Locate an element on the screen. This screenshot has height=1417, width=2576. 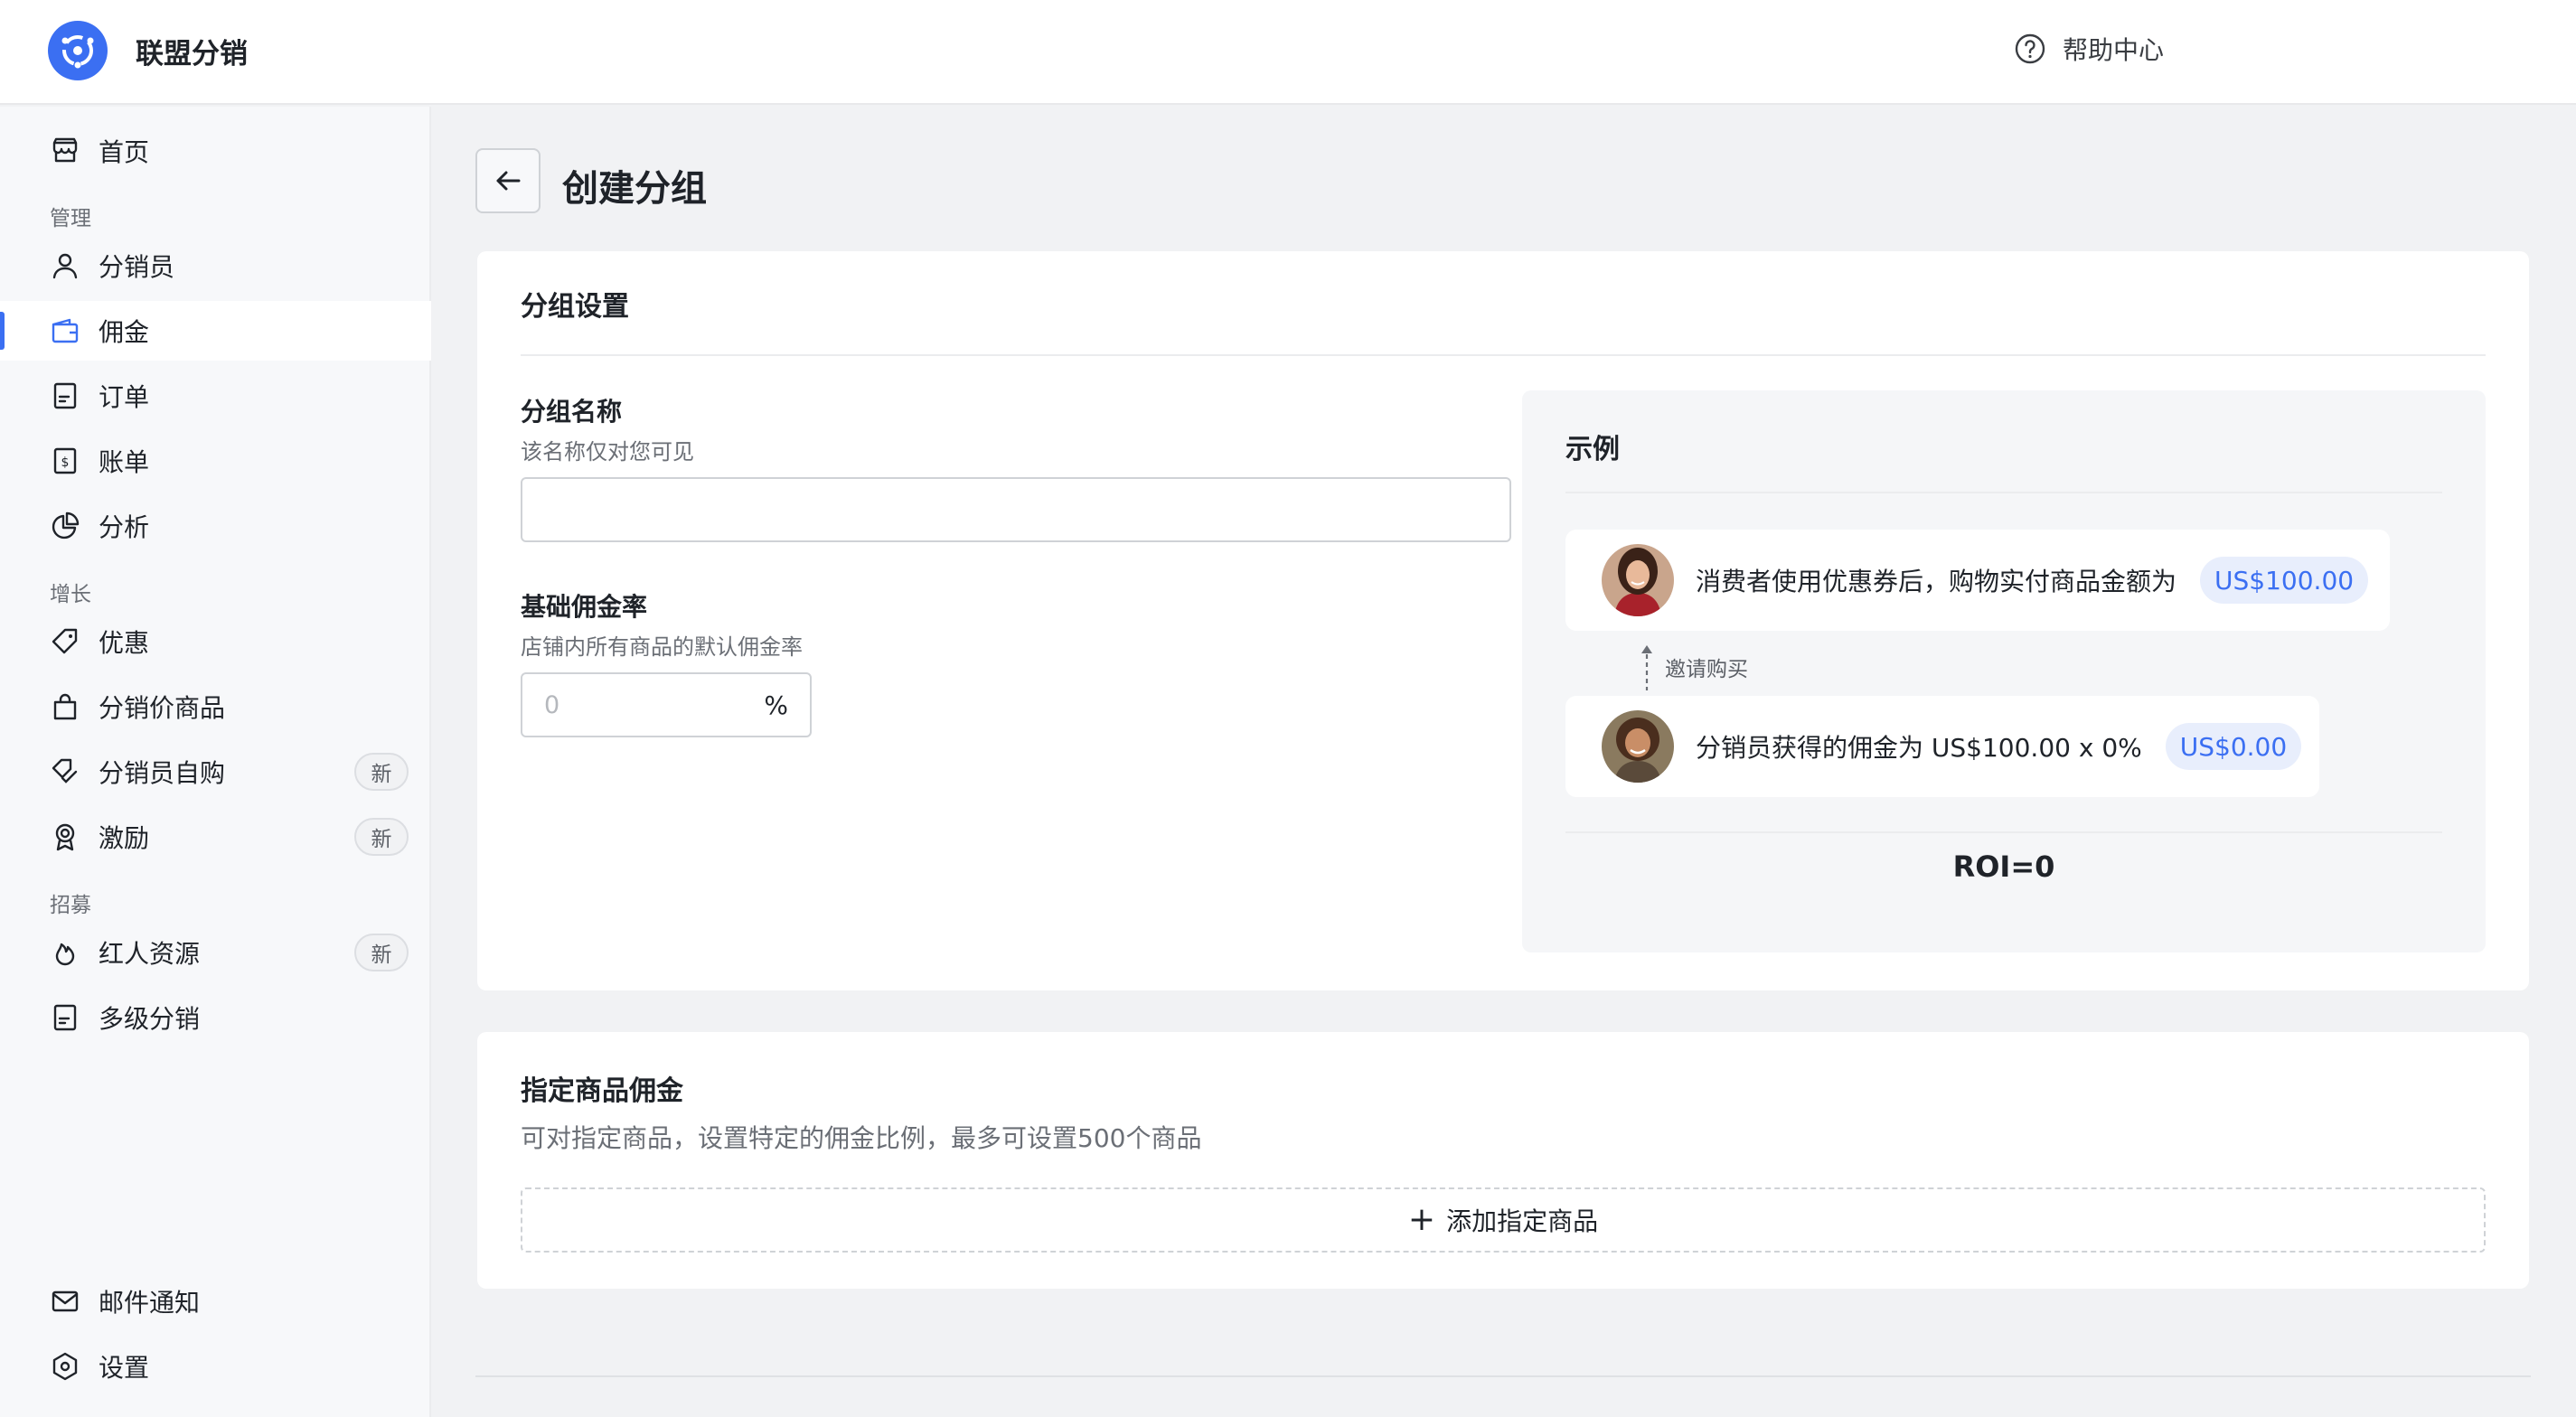
sidebar-item-label: 账单 is located at coordinates (124, 462).